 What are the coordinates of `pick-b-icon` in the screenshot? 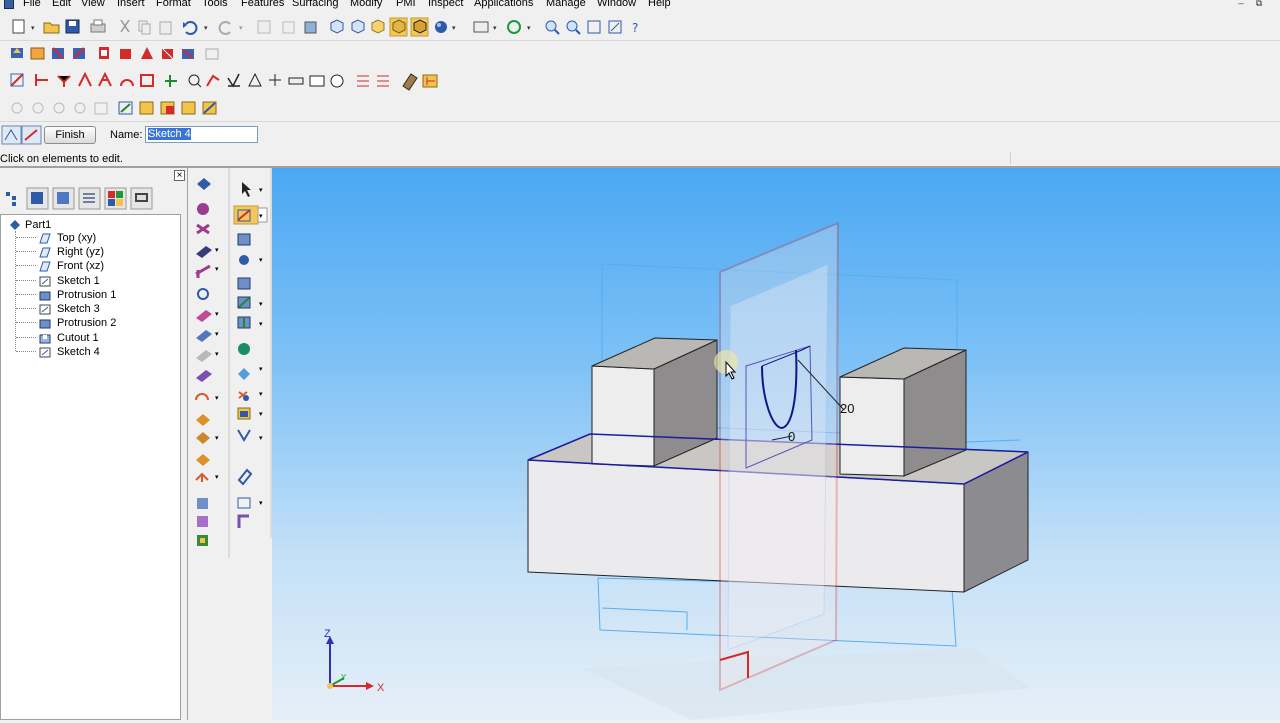 It's located at (203, 209).